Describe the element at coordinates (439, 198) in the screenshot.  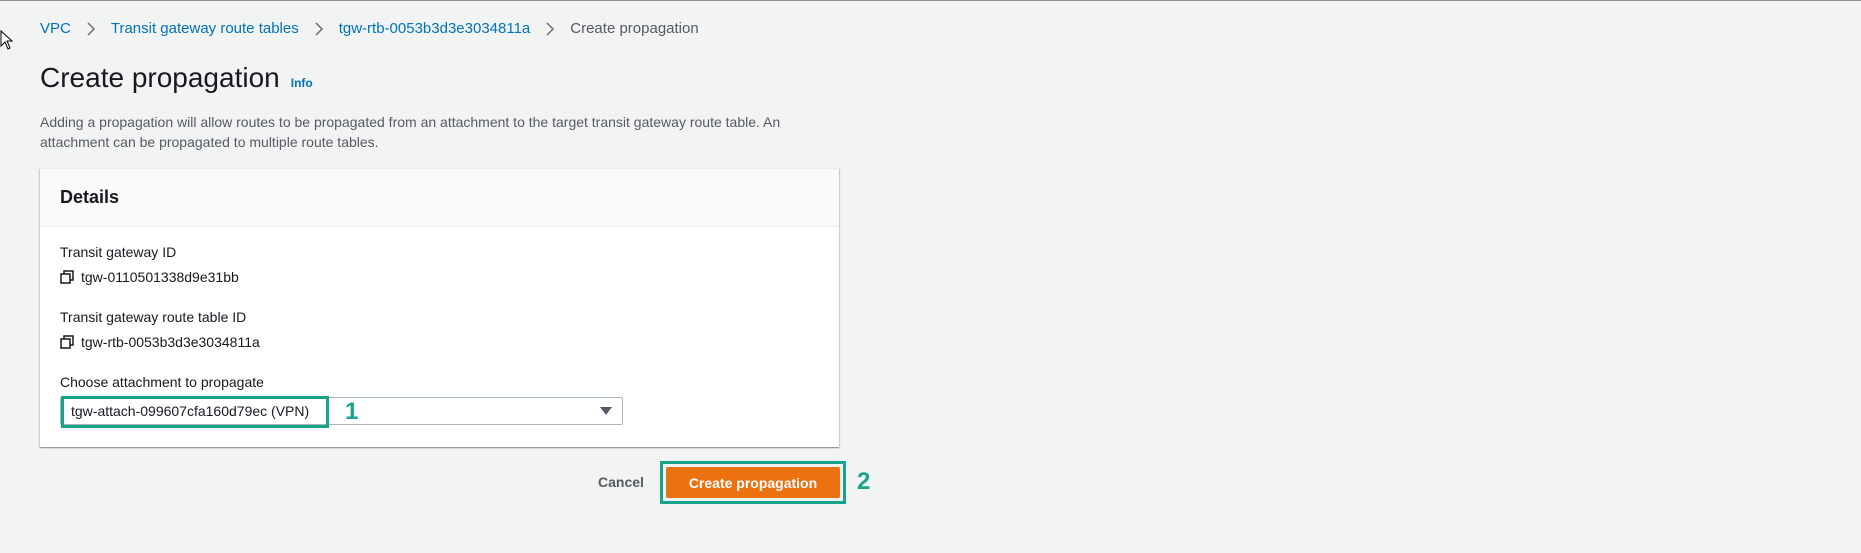
I see `details-panel-title: Details` at that location.